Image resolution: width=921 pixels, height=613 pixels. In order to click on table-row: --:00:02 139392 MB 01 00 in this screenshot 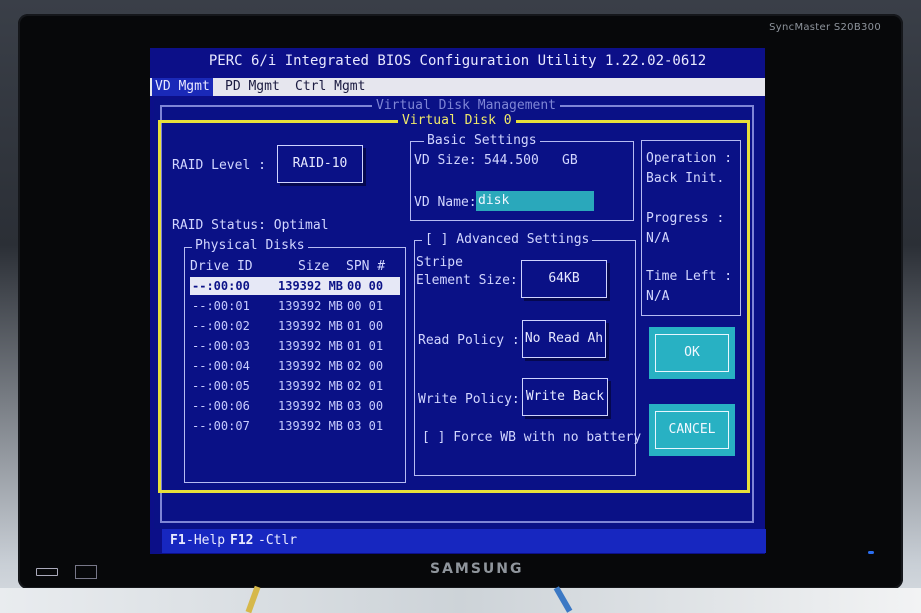, I will do `click(295, 326)`.